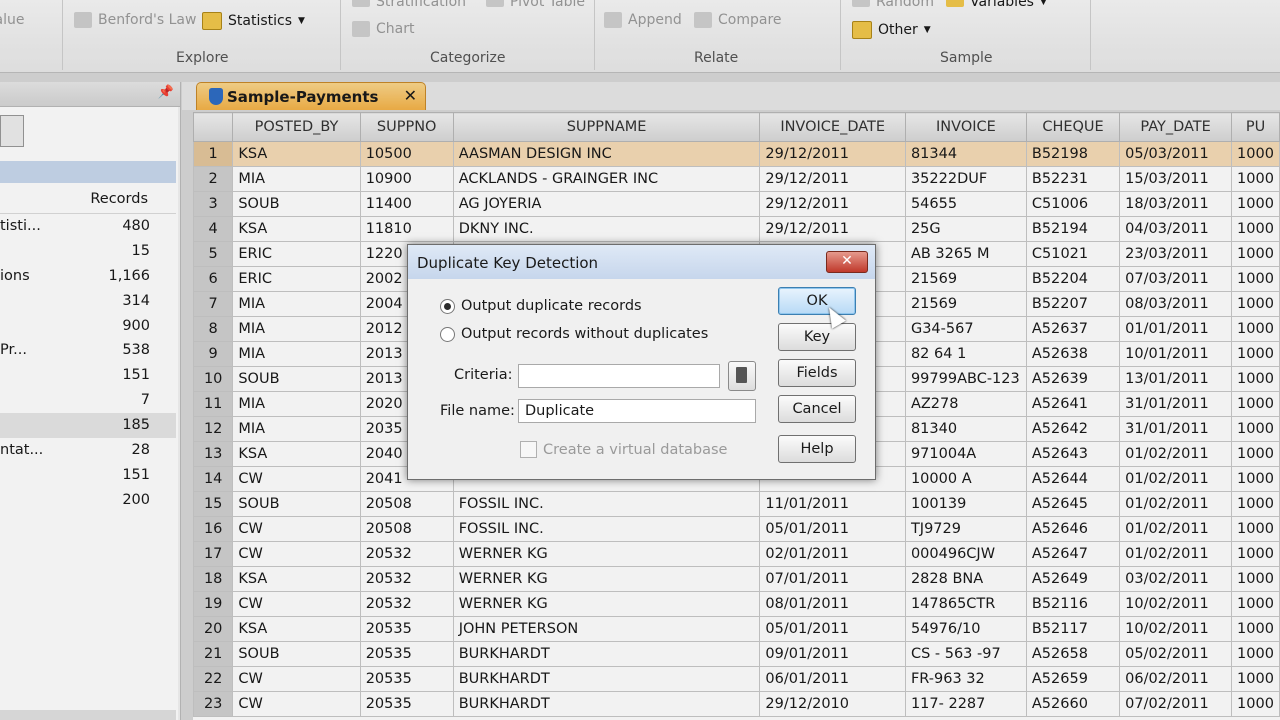 This screenshot has height=720, width=1280. Describe the element at coordinates (965, 529) in the screenshot. I see `table-cell: TJ9729` at that location.